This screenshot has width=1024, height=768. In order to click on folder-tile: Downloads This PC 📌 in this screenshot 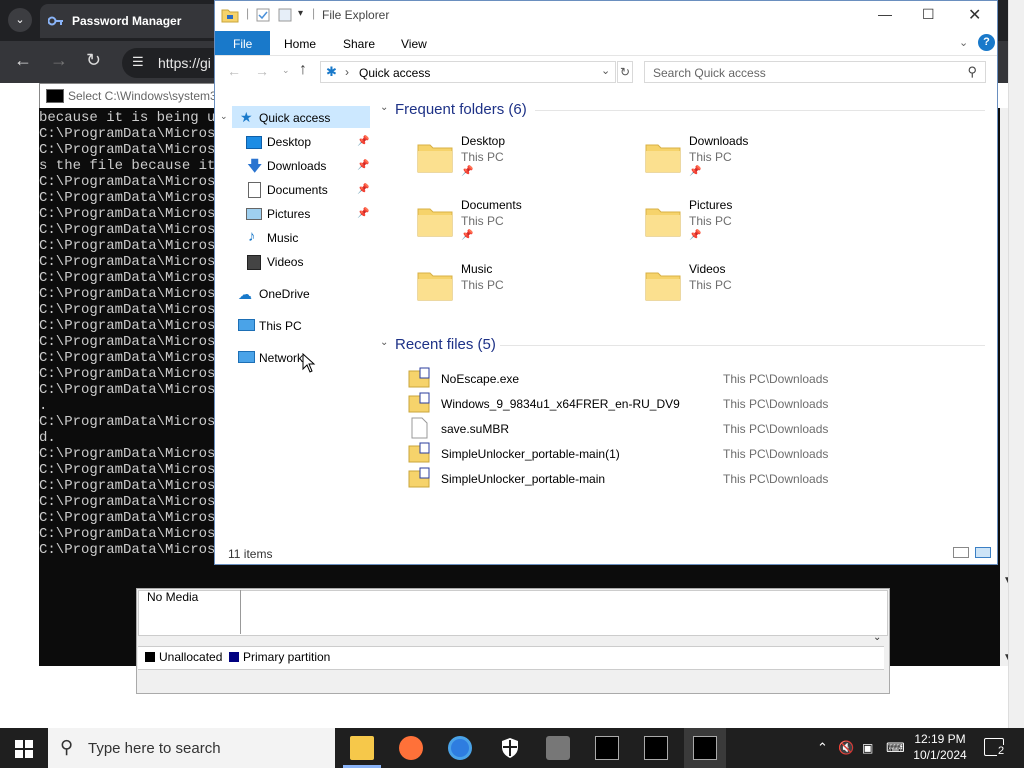, I will do `click(743, 160)`.